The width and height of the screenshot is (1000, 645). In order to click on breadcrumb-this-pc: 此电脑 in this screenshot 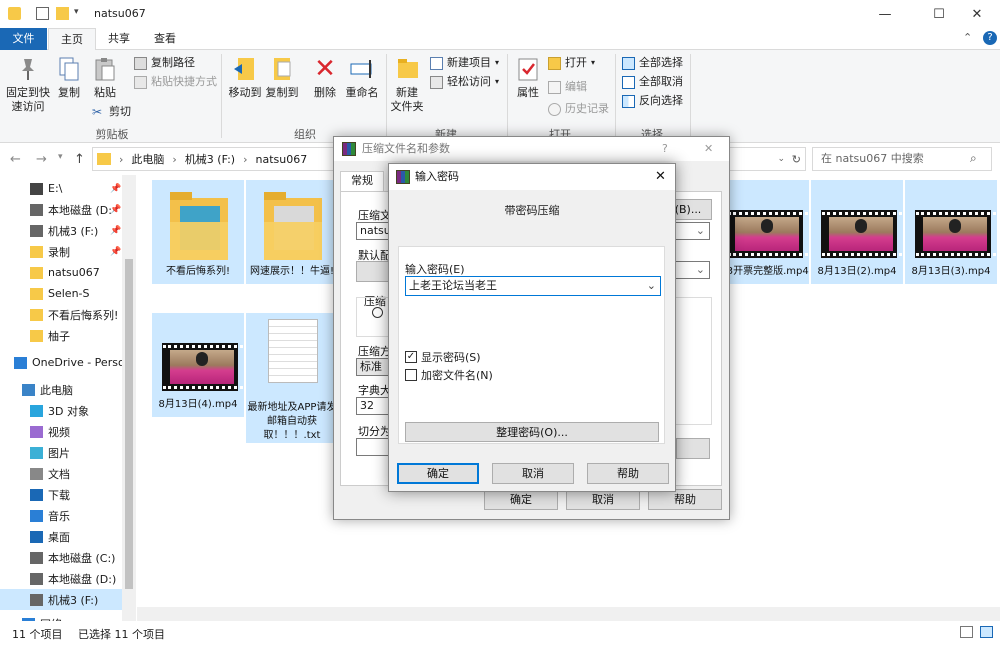, I will do `click(147, 159)`.